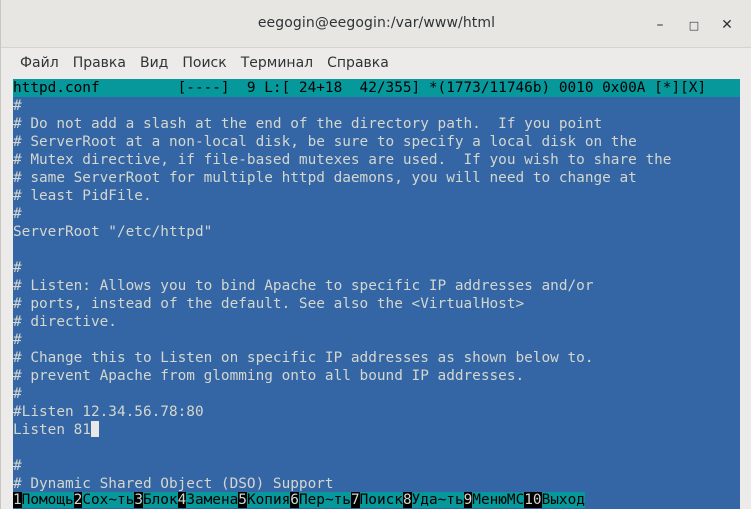 Image resolution: width=751 pixels, height=509 pixels. I want to click on fkey-6: 6Пер~ть, so click(320, 500).